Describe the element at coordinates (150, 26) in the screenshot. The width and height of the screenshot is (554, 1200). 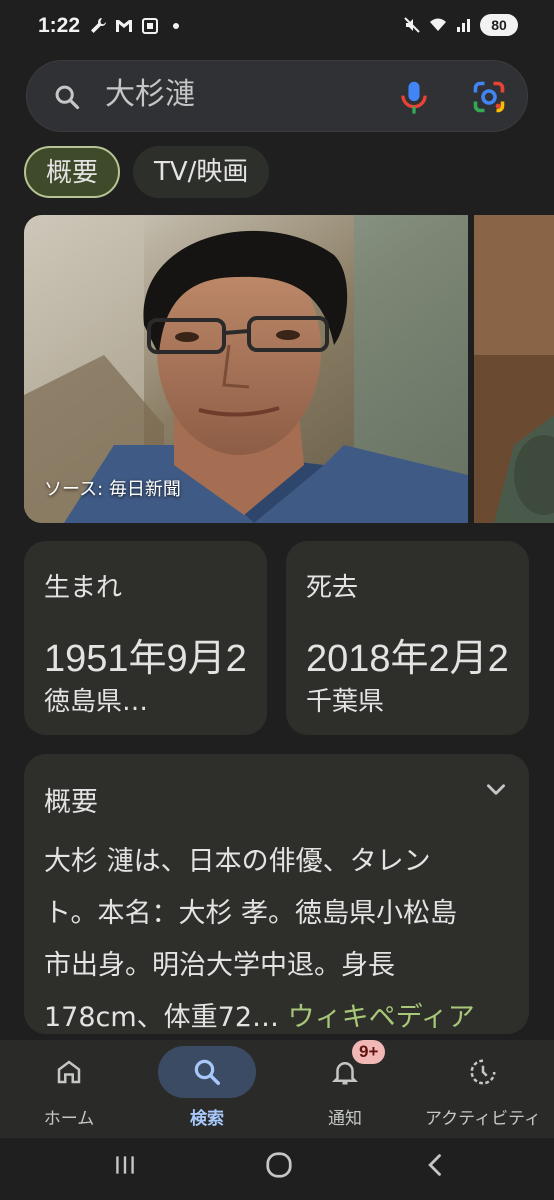
I see `screenshot-icon` at that location.